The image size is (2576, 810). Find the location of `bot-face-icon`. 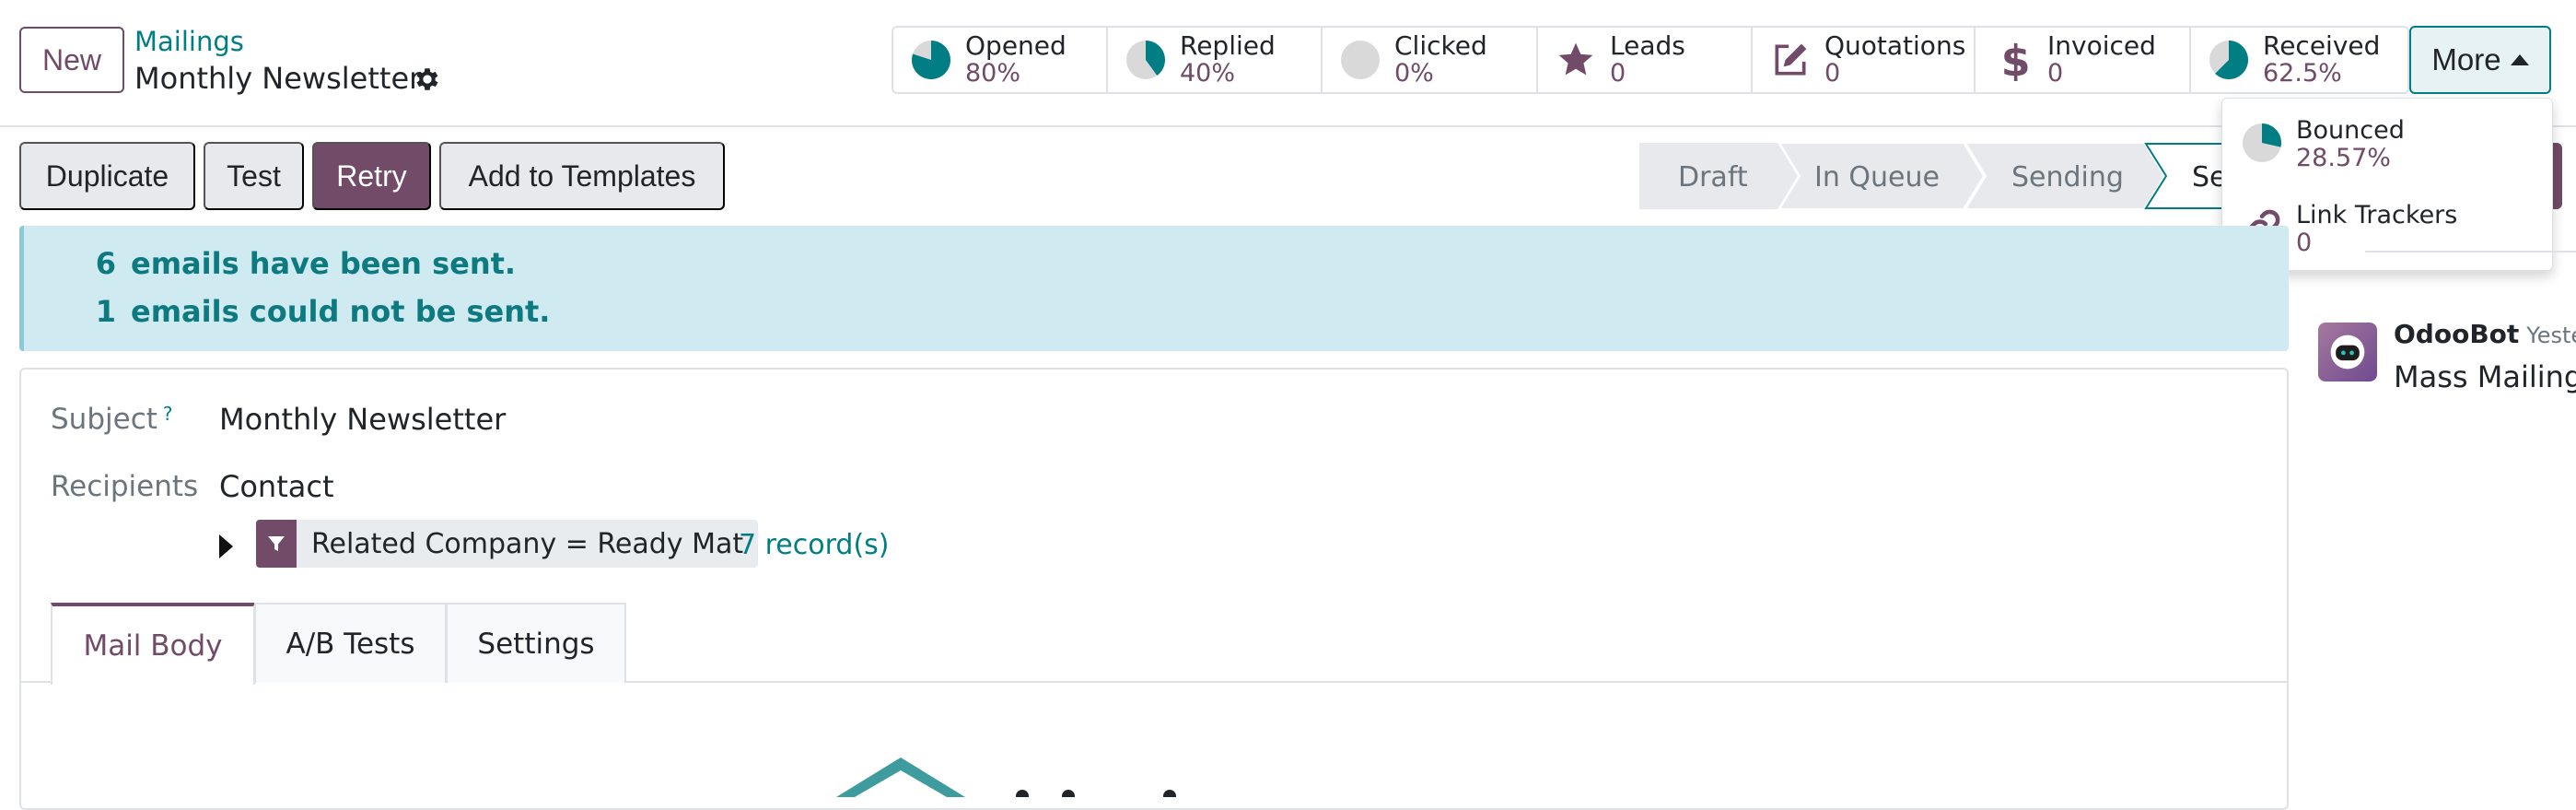

bot-face-icon is located at coordinates (2347, 353).